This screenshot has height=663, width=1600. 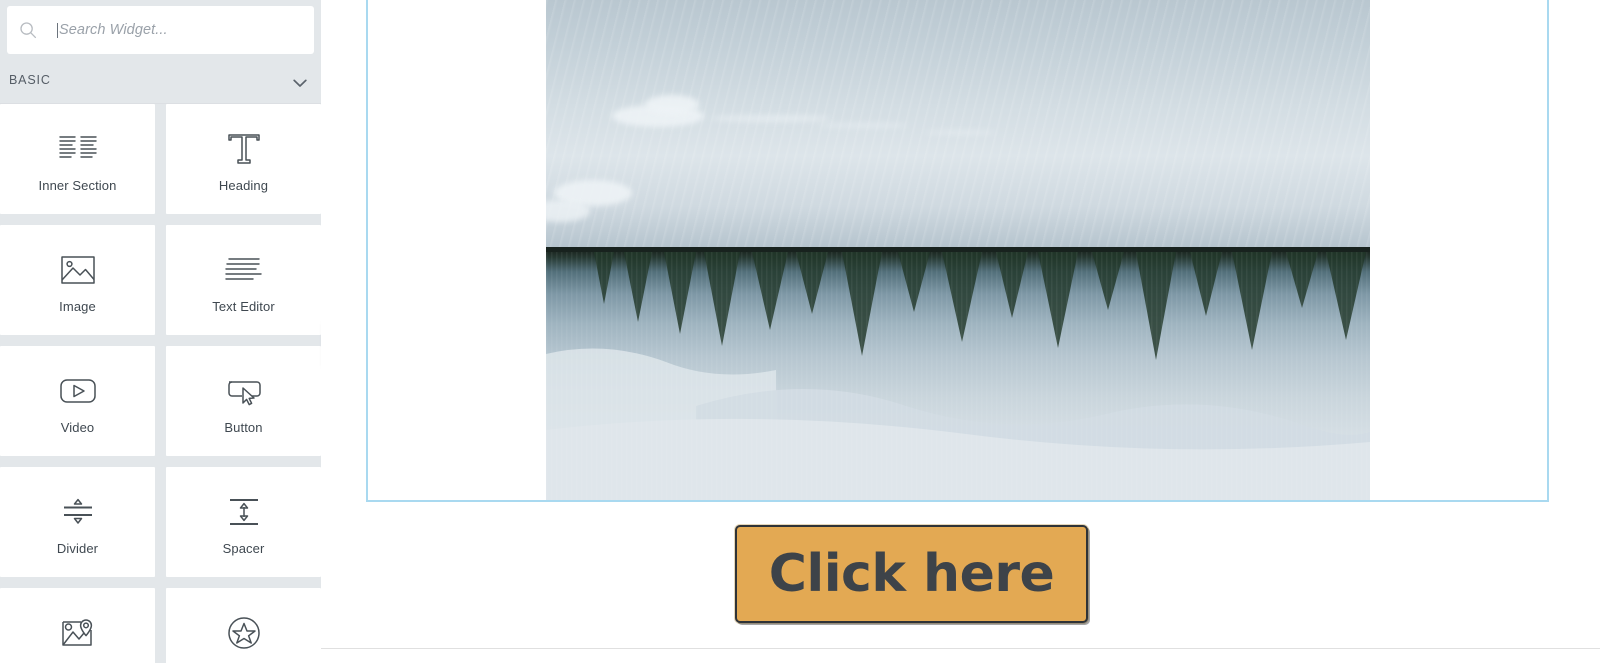 I want to click on text-editor-icon, so click(x=244, y=270).